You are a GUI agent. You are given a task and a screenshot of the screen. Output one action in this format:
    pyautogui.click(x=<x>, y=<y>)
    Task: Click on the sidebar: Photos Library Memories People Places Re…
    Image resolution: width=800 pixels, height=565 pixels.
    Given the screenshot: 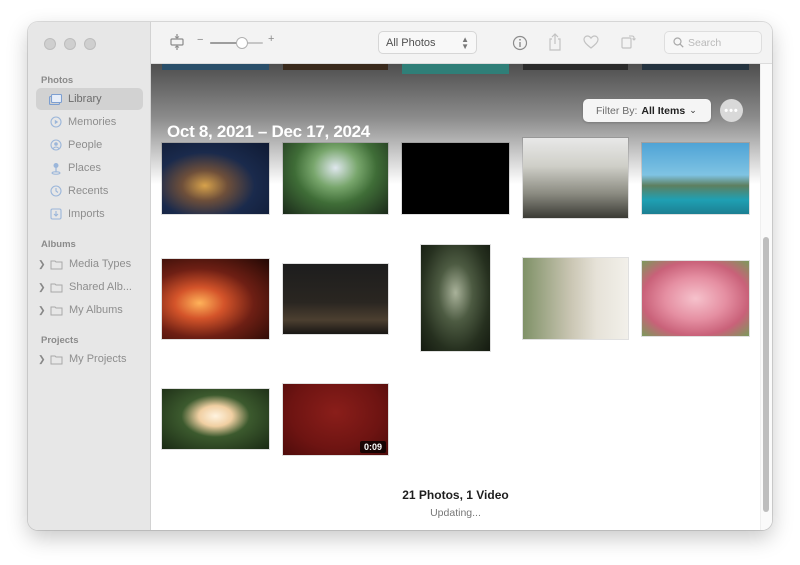 What is the action you would take?
    pyautogui.click(x=89, y=276)
    